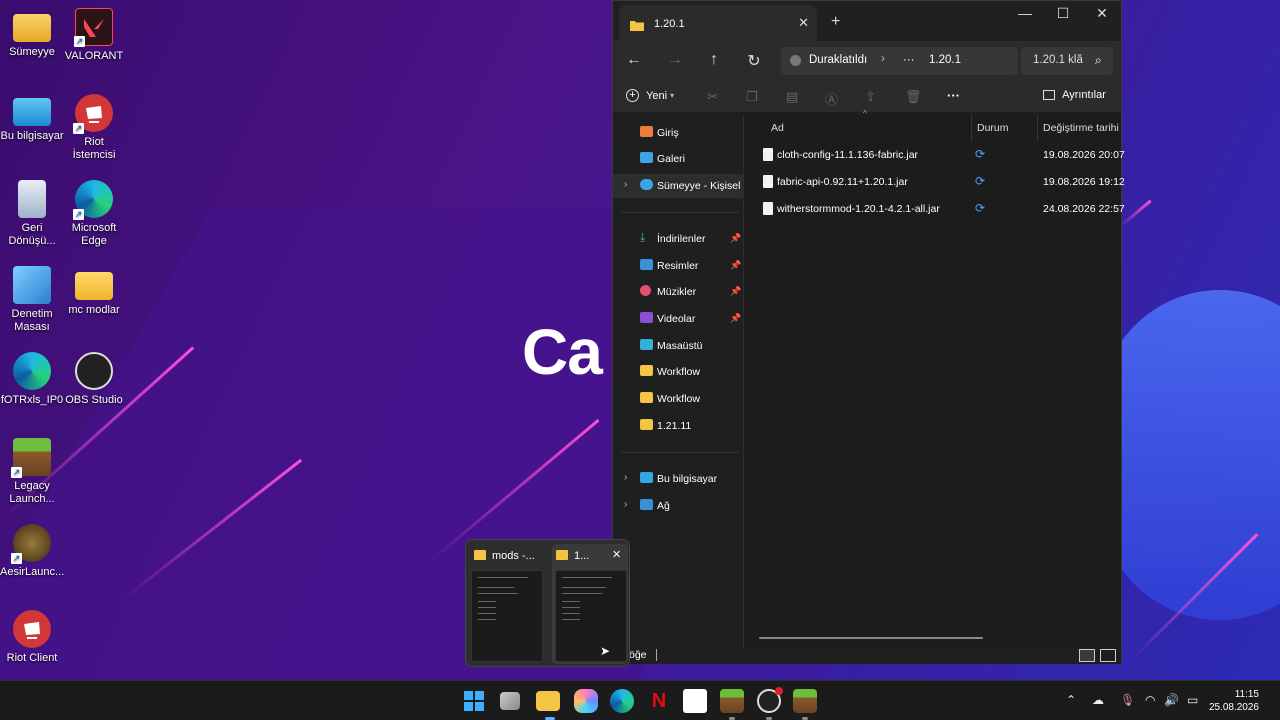 The height and width of the screenshot is (720, 1280). Describe the element at coordinates (913, 97) in the screenshot. I see `delete-icon: 🗑` at that location.